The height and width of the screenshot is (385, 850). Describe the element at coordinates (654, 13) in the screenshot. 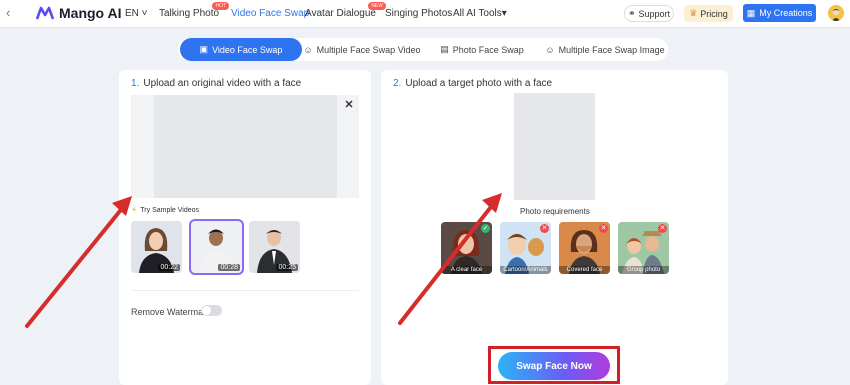

I see `support-label: Support` at that location.